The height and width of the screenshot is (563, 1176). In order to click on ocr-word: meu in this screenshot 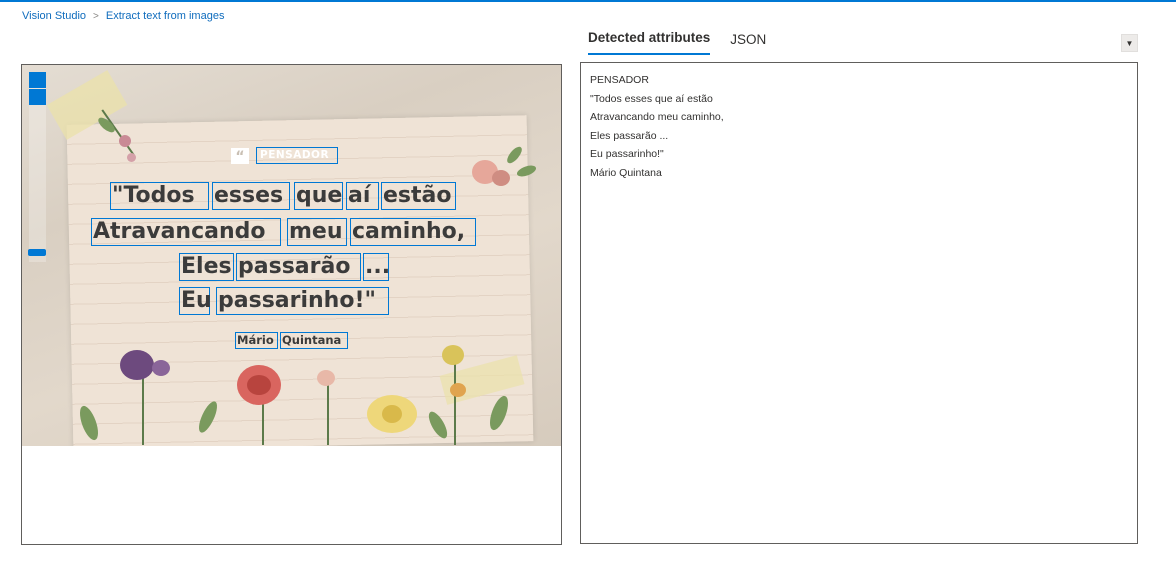, I will do `click(316, 231)`.